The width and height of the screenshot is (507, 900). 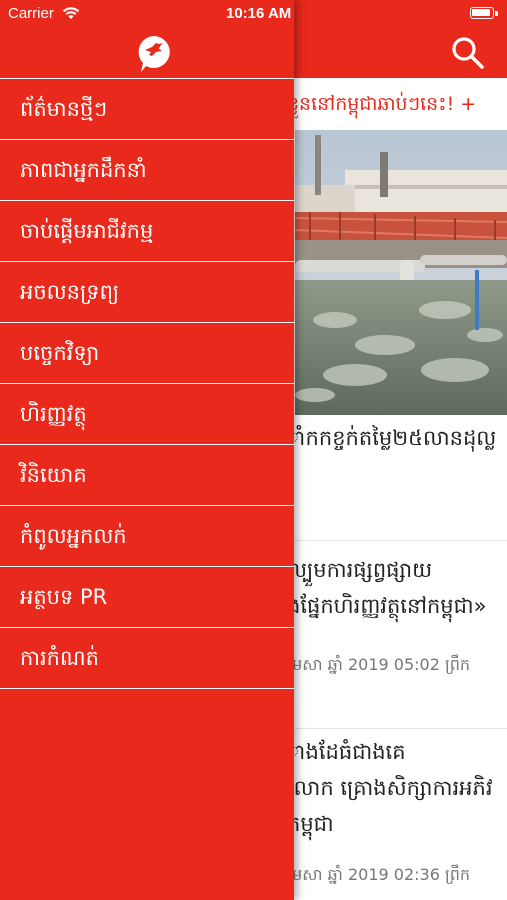 I want to click on menu-item-leadership: ភាពជាអ្នកដឹកនាំ, so click(x=147, y=170).